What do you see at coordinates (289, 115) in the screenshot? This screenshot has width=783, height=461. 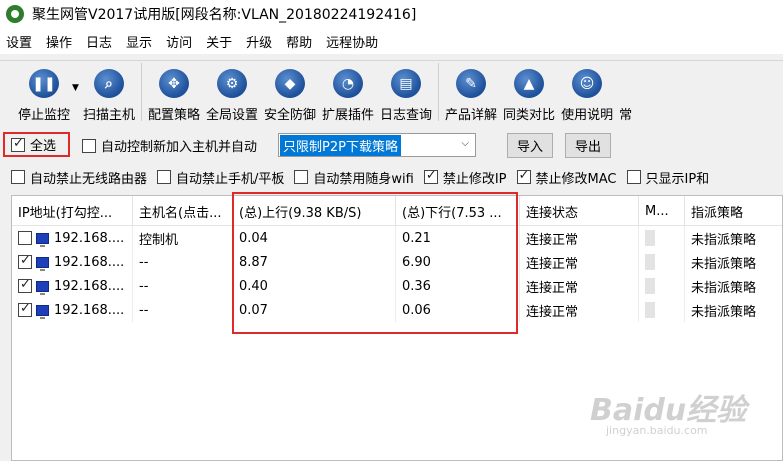 I see `security-defense-label: 安全防御` at bounding box center [289, 115].